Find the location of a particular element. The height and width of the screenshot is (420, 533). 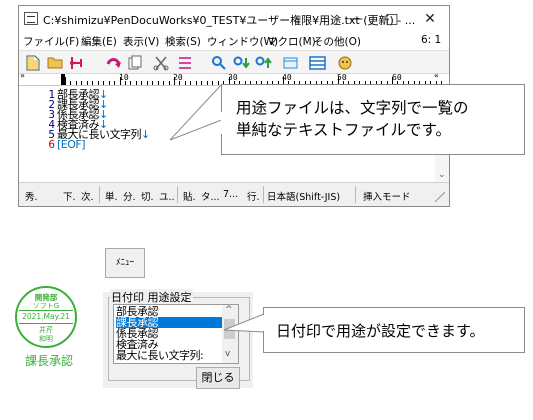

stamp-date: 2021.May.21 is located at coordinates (46, 316).